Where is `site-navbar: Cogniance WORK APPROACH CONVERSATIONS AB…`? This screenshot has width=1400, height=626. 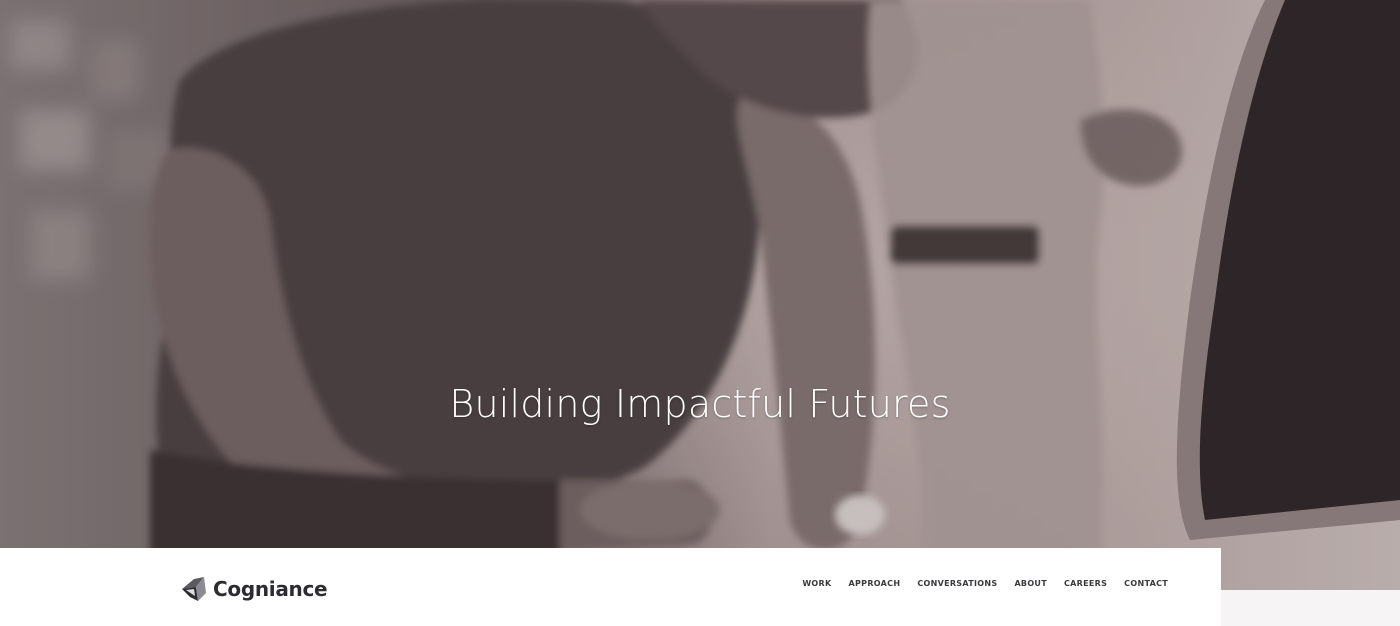
site-navbar: Cogniance WORK APPROACH CONVERSATIONS AB… is located at coordinates (610, 587).